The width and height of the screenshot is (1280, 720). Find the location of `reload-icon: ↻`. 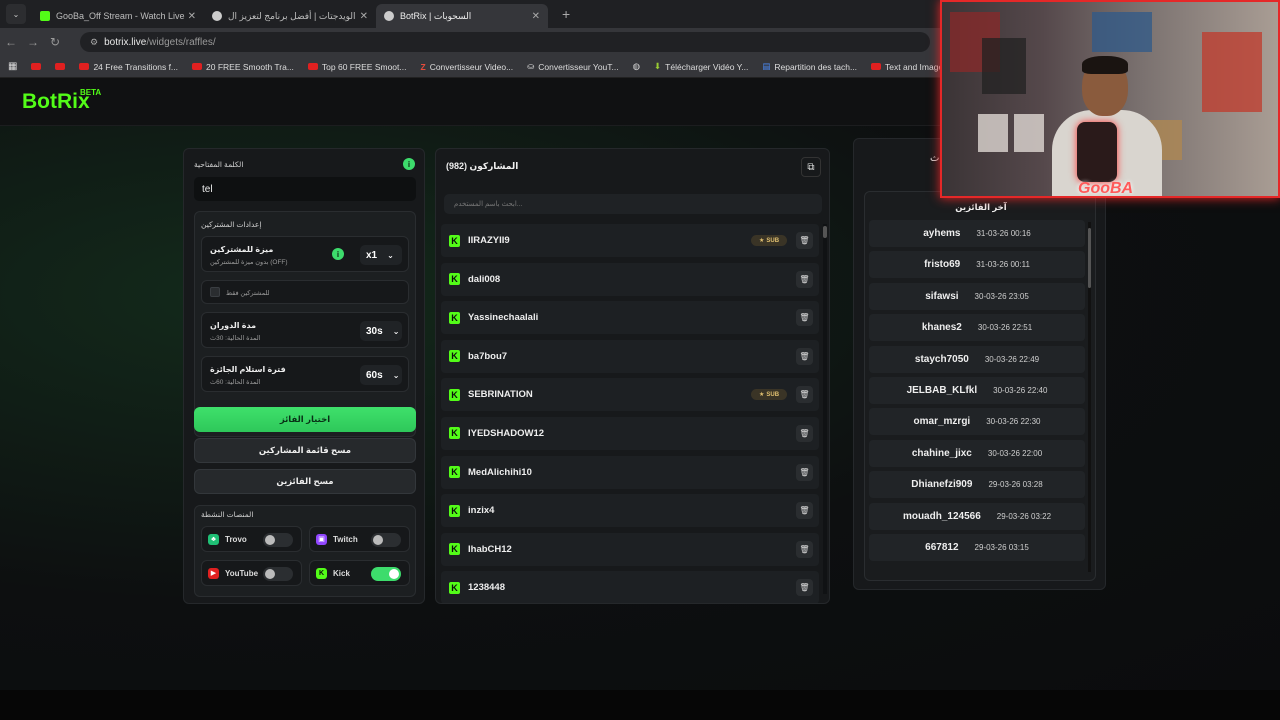

reload-icon: ↻ is located at coordinates (55, 42).